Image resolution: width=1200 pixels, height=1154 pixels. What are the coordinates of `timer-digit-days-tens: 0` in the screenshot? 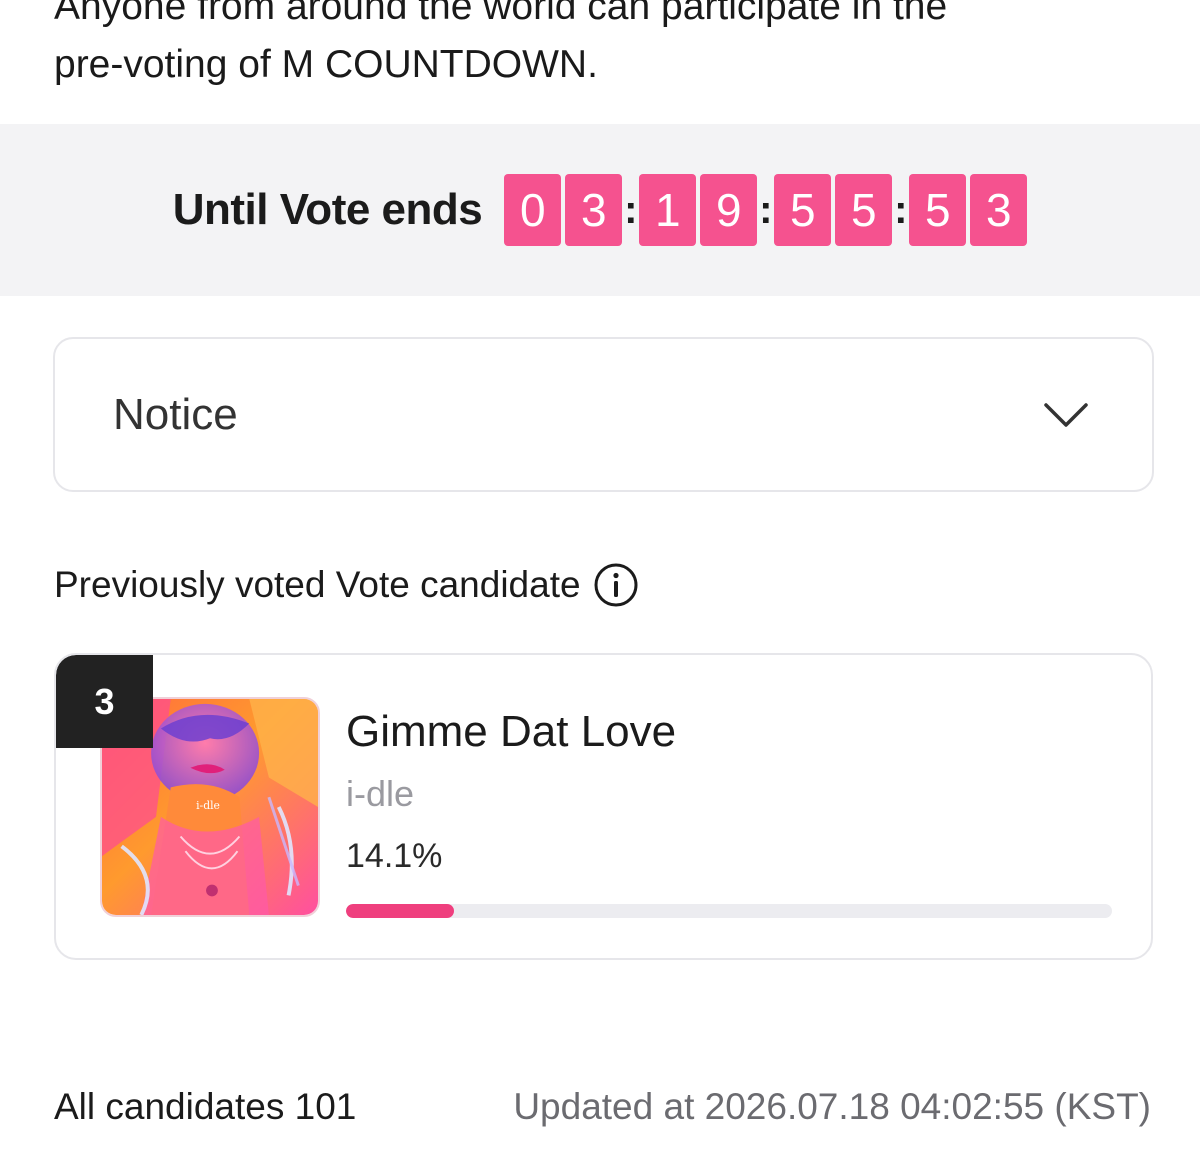 It's located at (533, 210).